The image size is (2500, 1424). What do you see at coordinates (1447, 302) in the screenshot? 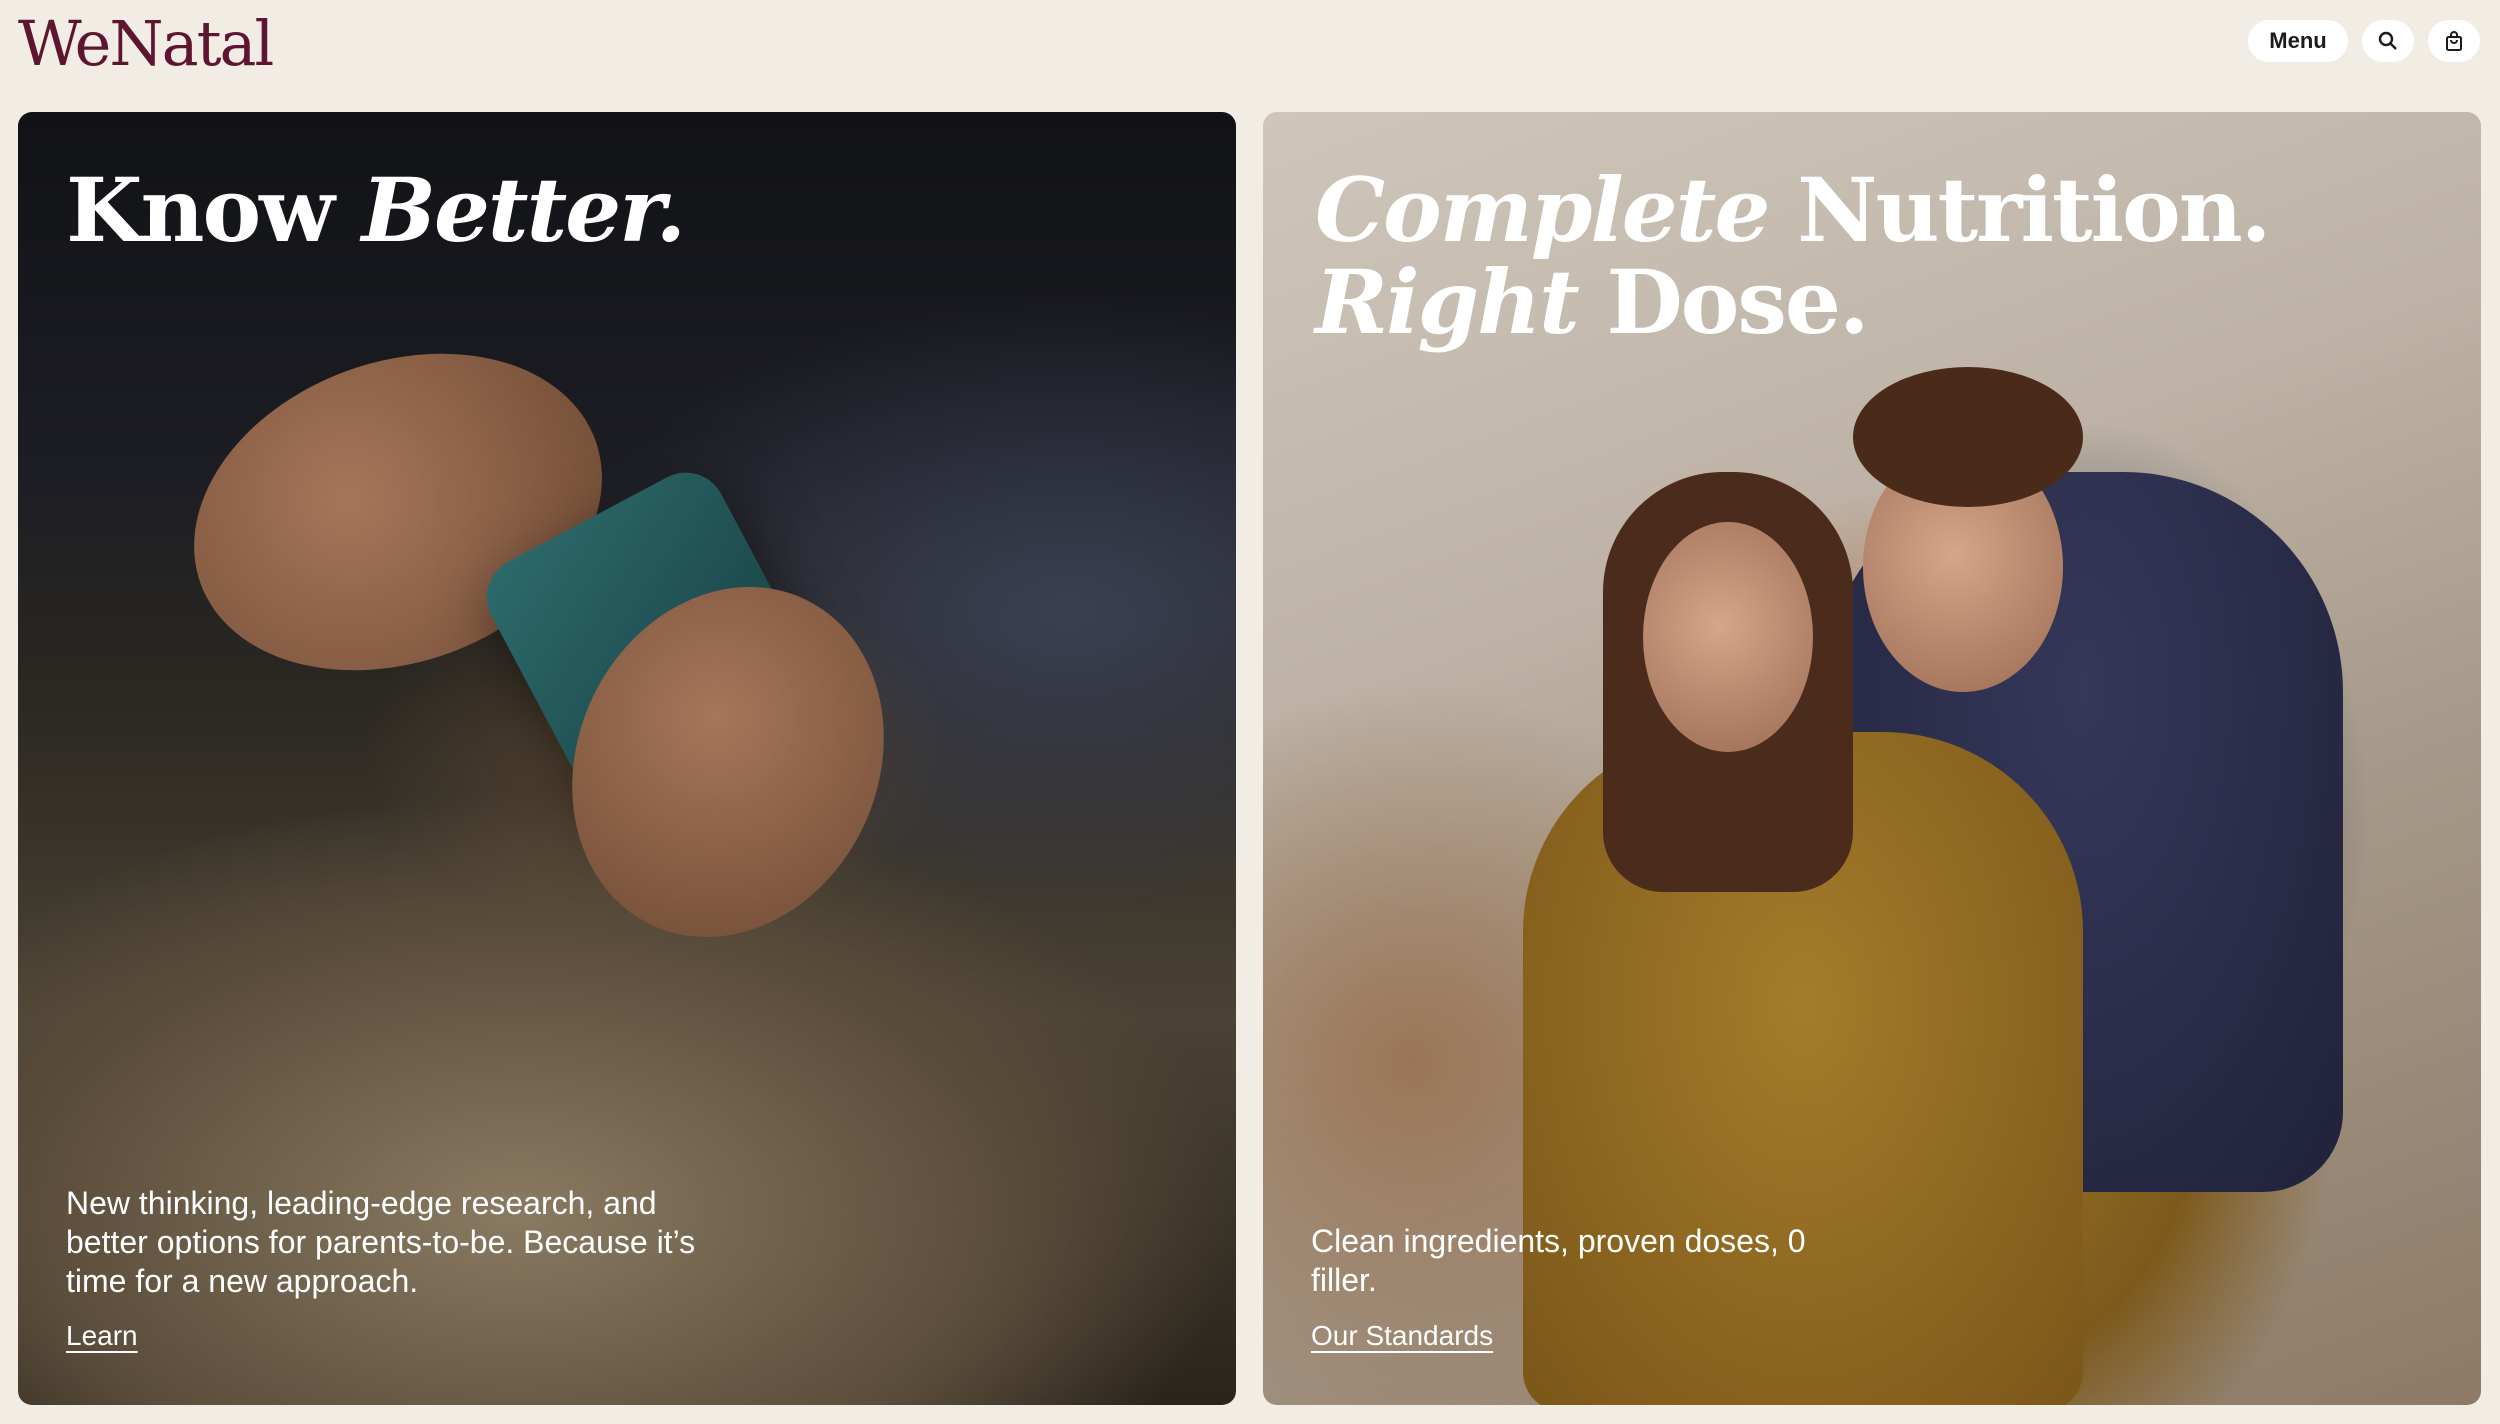
I see `headline-italic: Right` at bounding box center [1447, 302].